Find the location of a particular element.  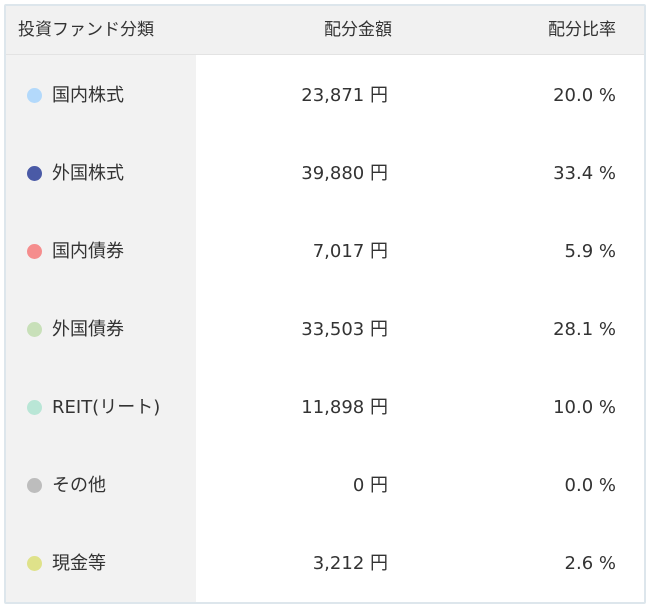

table-row: 国内債券 7,017 円 5.9 % is located at coordinates (325, 252).